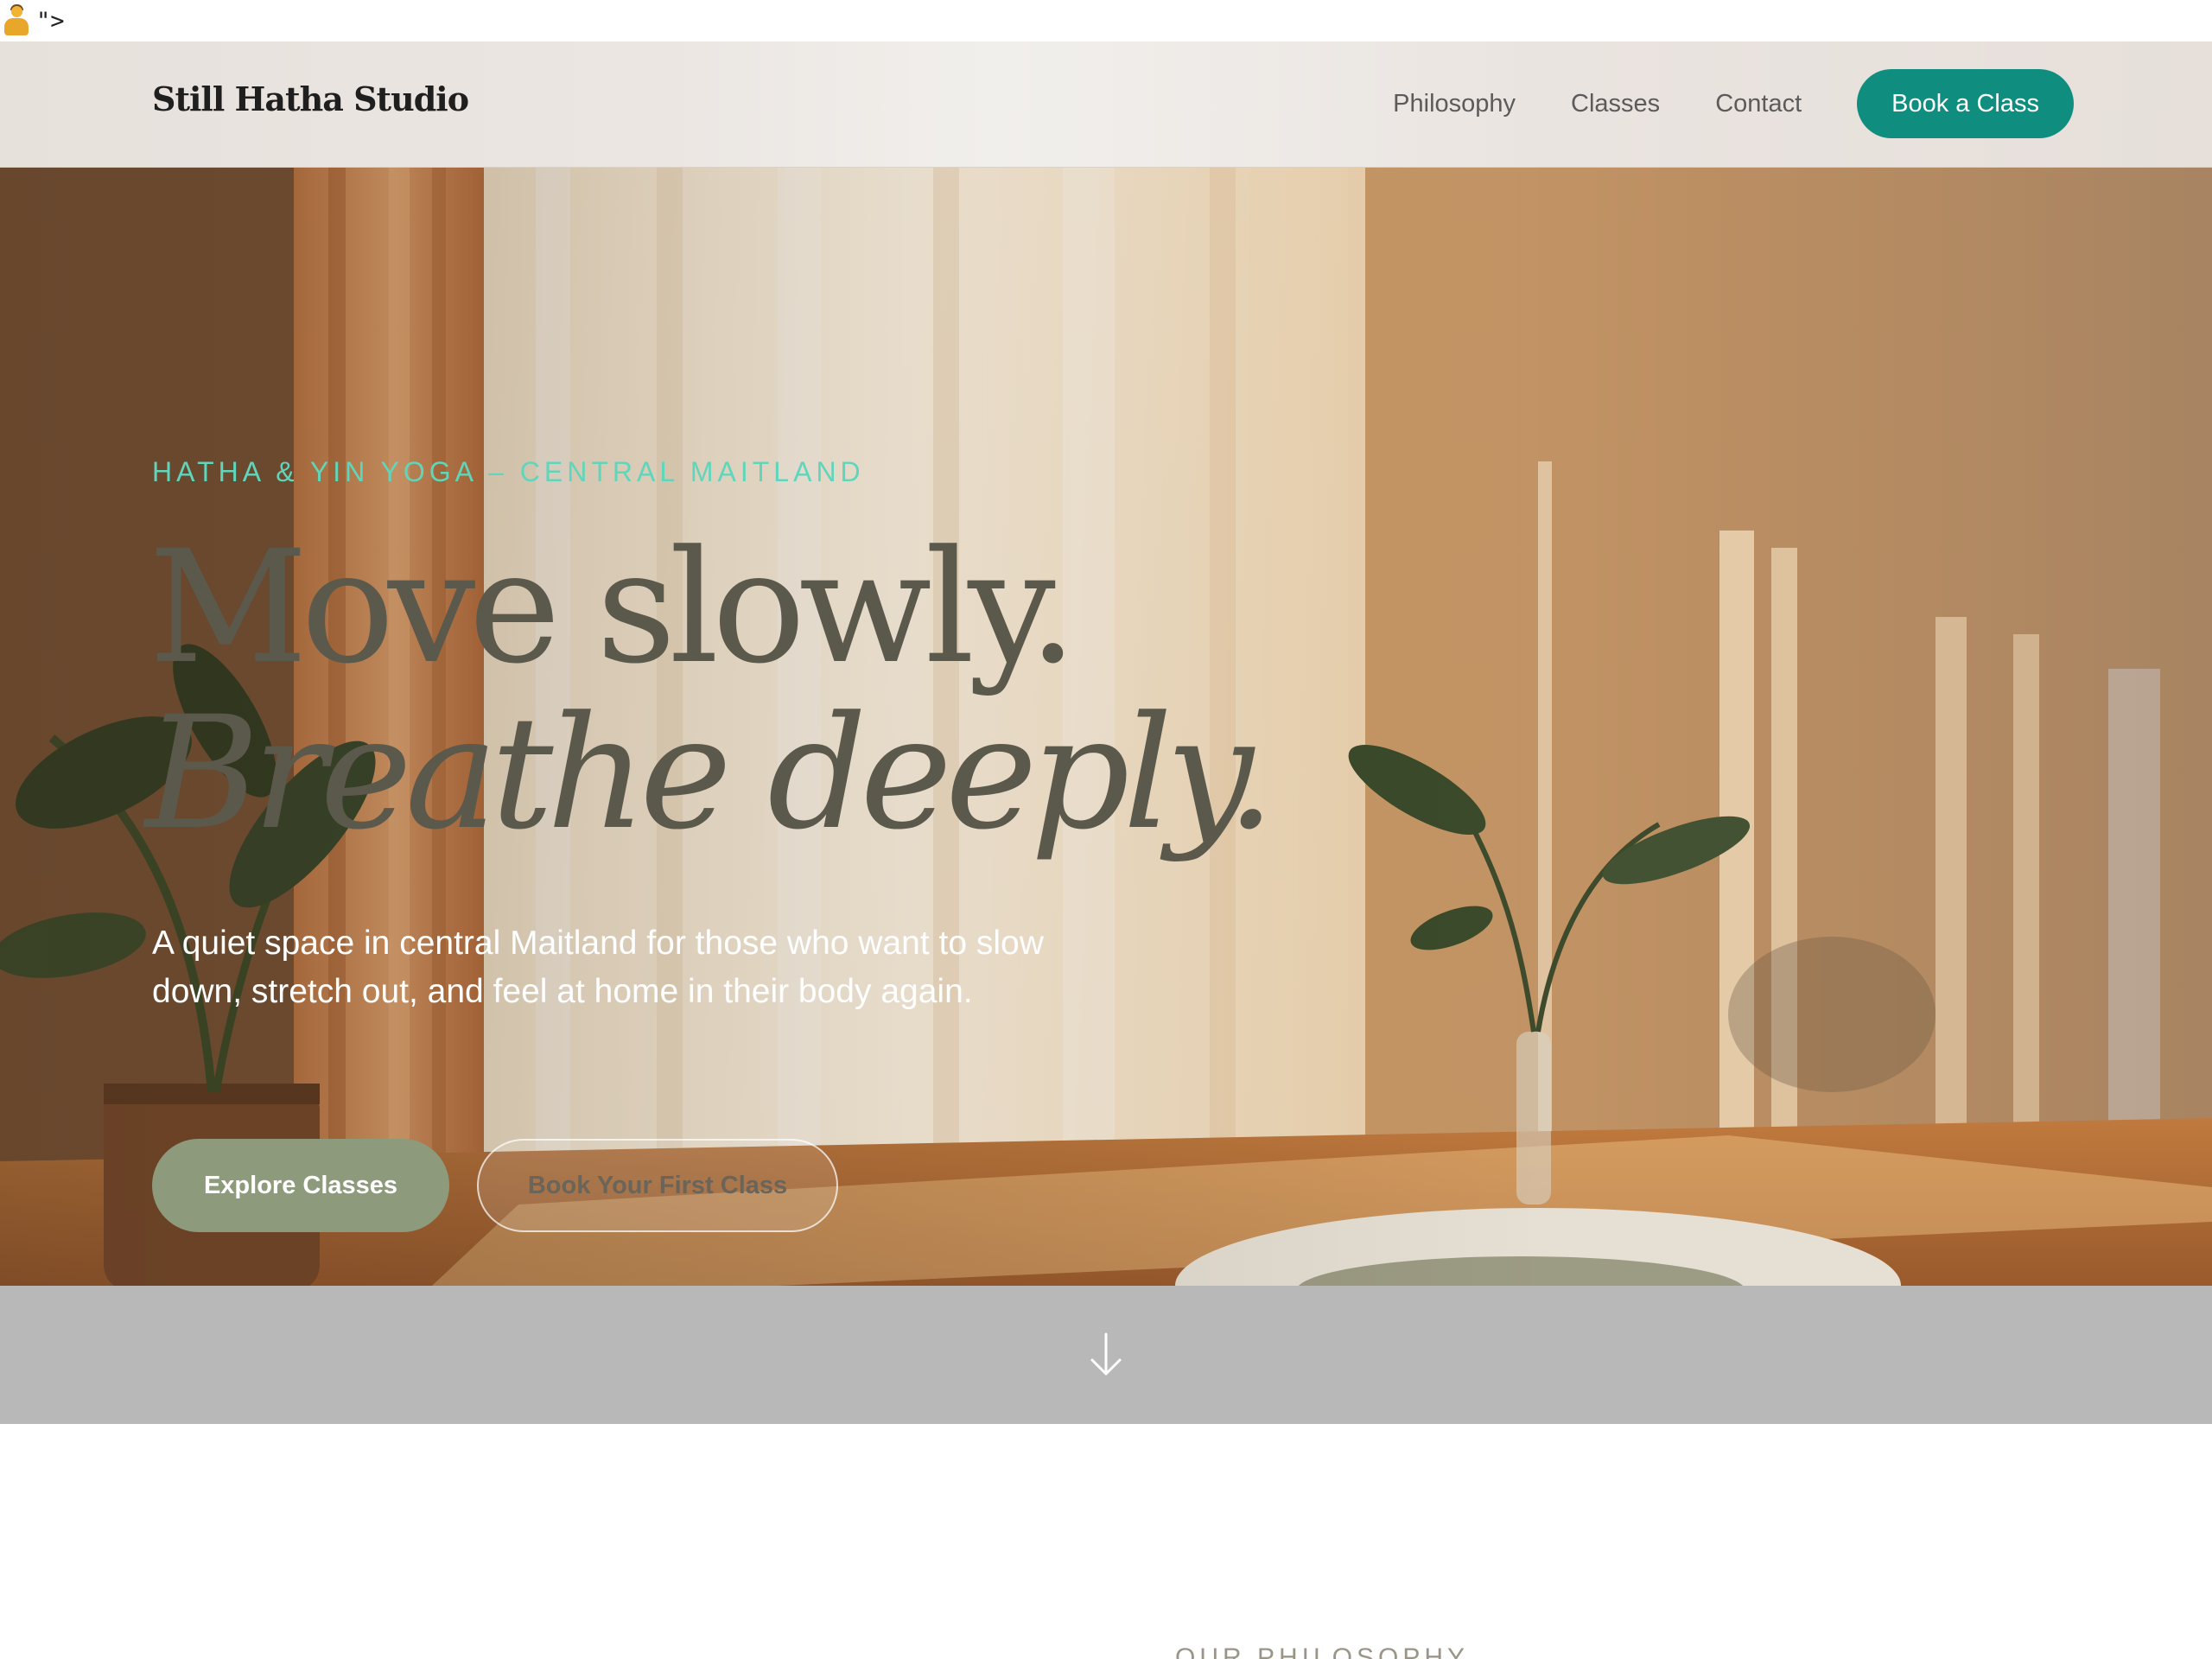  What do you see at coordinates (1965, 103) in the screenshot?
I see `book-a-class-button: Book a Class` at bounding box center [1965, 103].